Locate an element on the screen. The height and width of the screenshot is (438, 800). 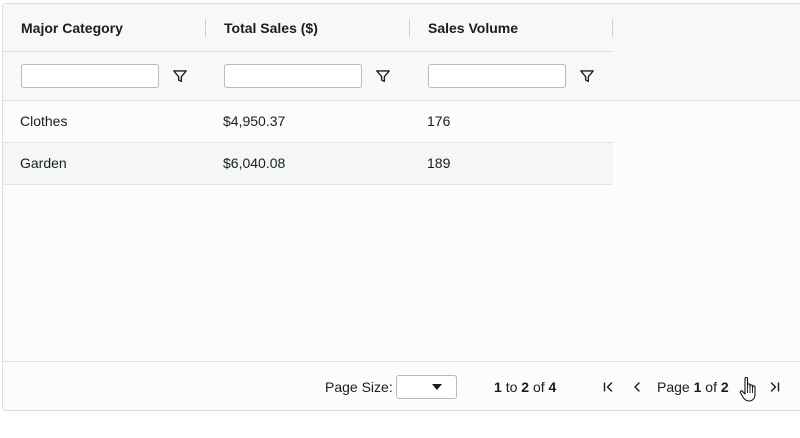
next-page-icon is located at coordinates (748, 387).